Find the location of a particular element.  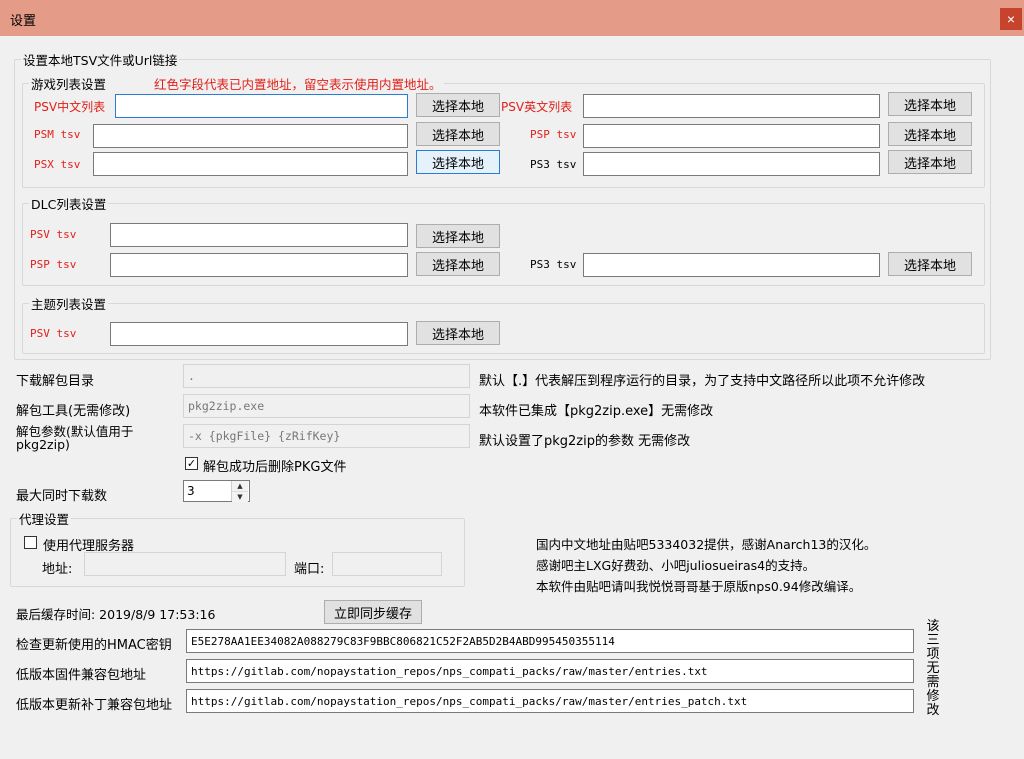

dlc-psv-label: PSV tsv is located at coordinates (53, 234).